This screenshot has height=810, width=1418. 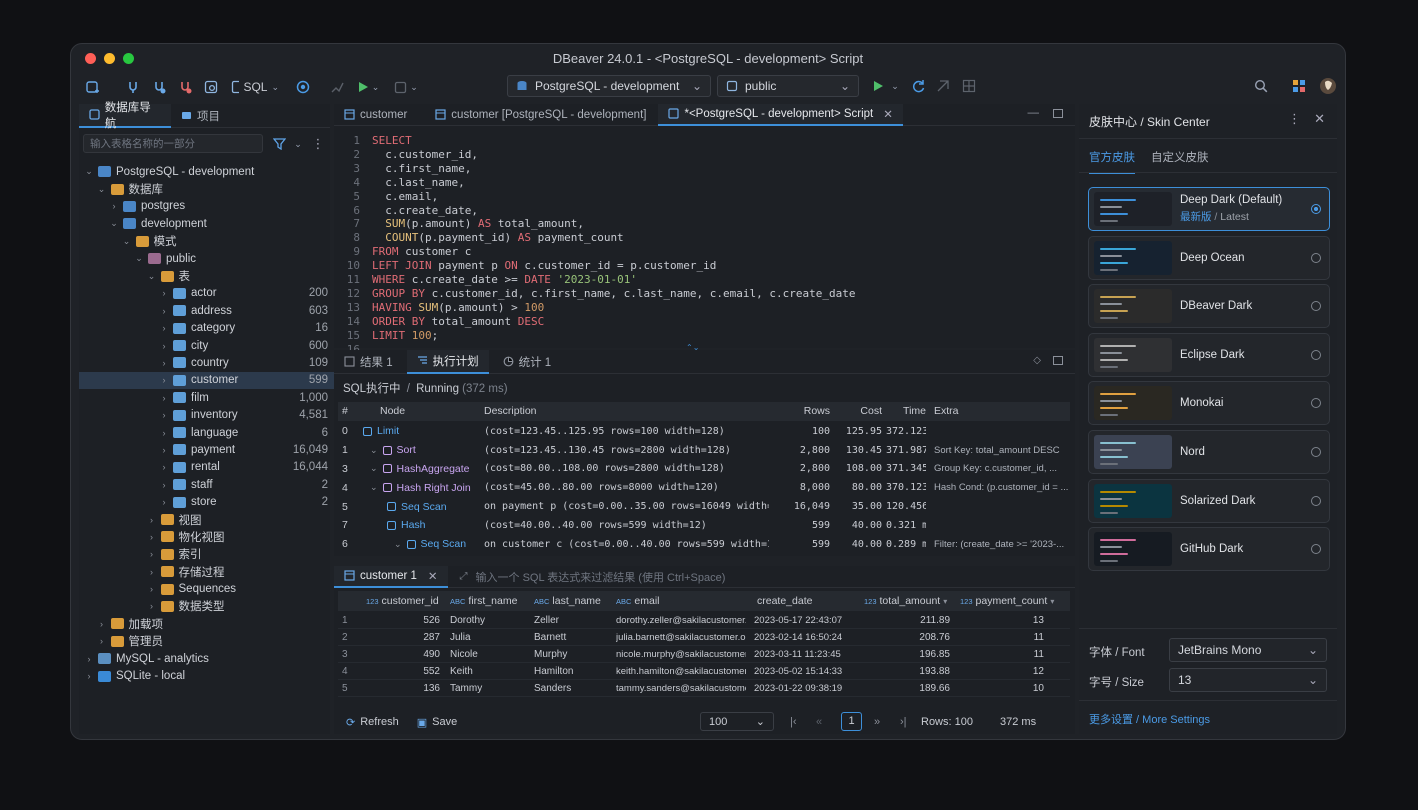 What do you see at coordinates (819, 722) in the screenshot?
I see `prev-page-icon: «` at bounding box center [819, 722].